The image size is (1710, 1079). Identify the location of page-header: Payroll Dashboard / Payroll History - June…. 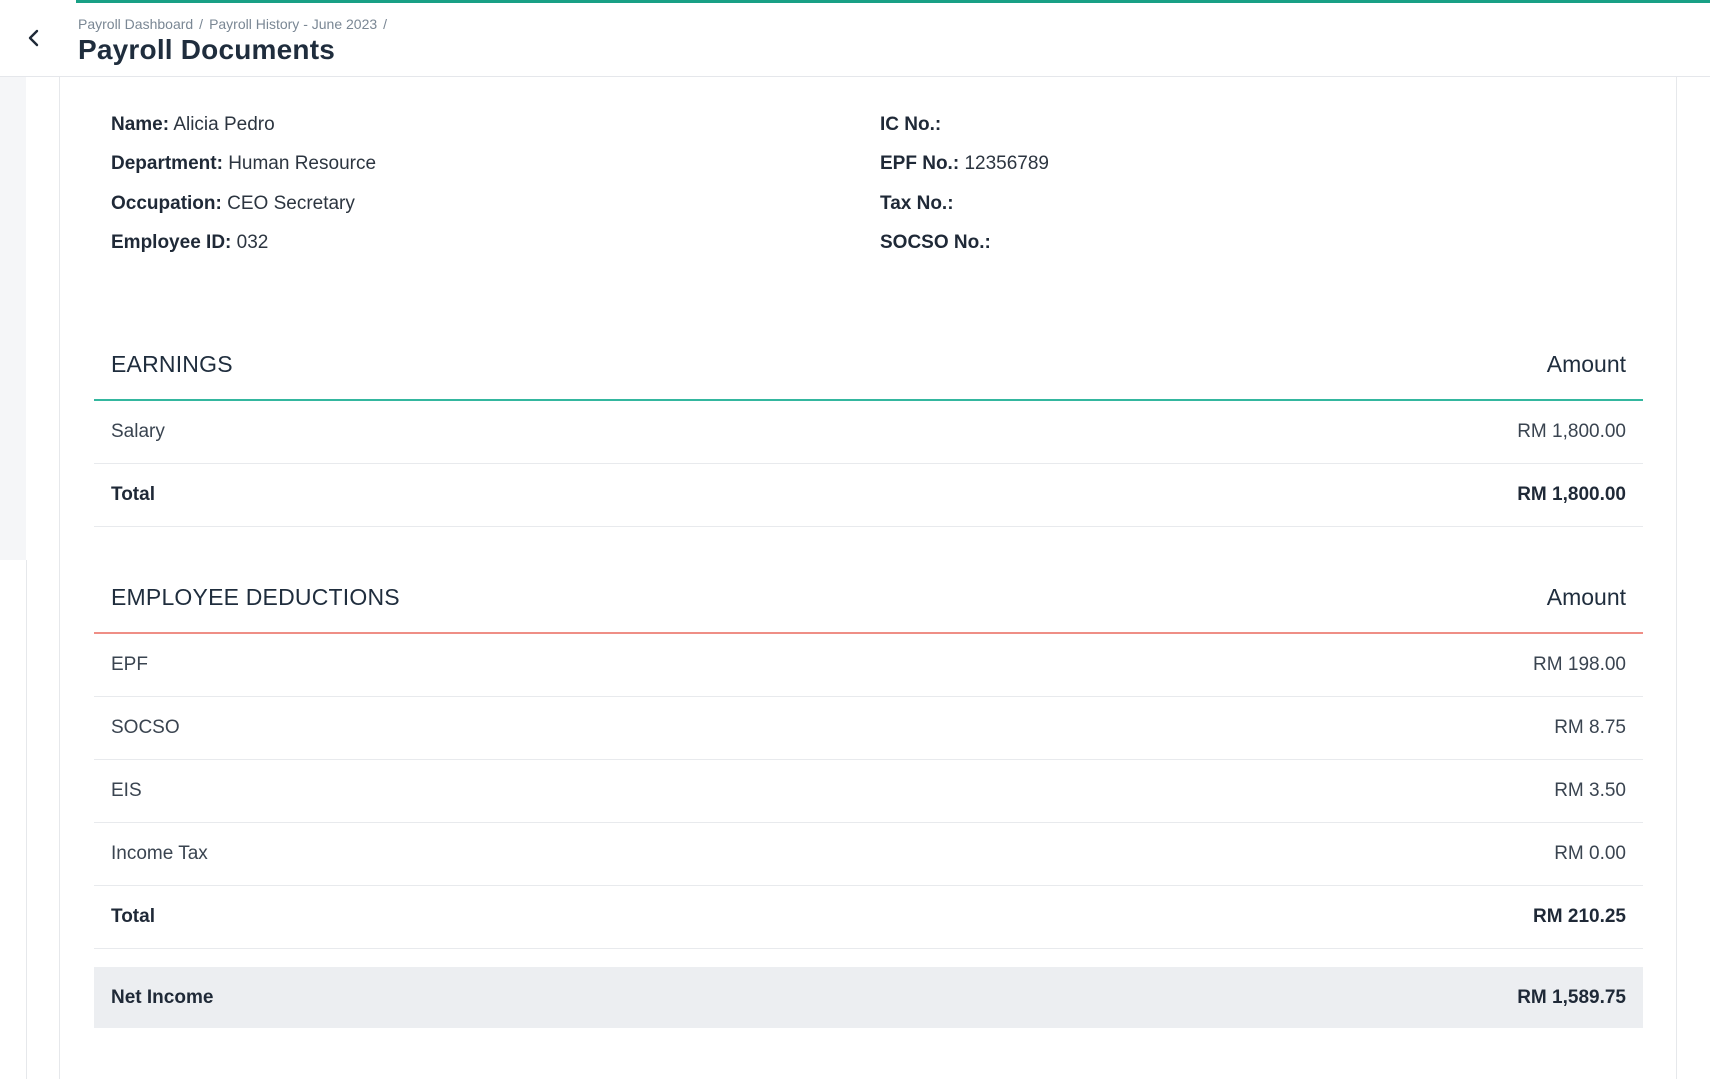
(855, 38).